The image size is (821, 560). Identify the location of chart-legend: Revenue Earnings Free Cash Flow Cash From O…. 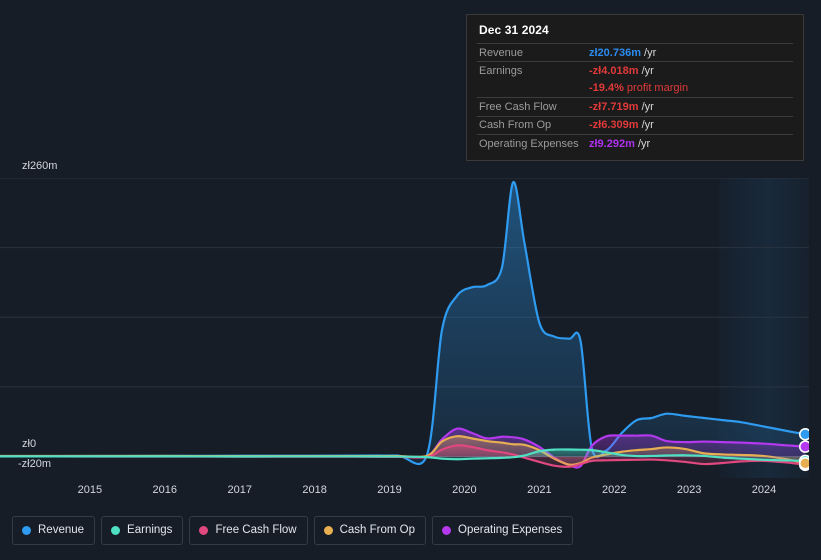
(293, 530).